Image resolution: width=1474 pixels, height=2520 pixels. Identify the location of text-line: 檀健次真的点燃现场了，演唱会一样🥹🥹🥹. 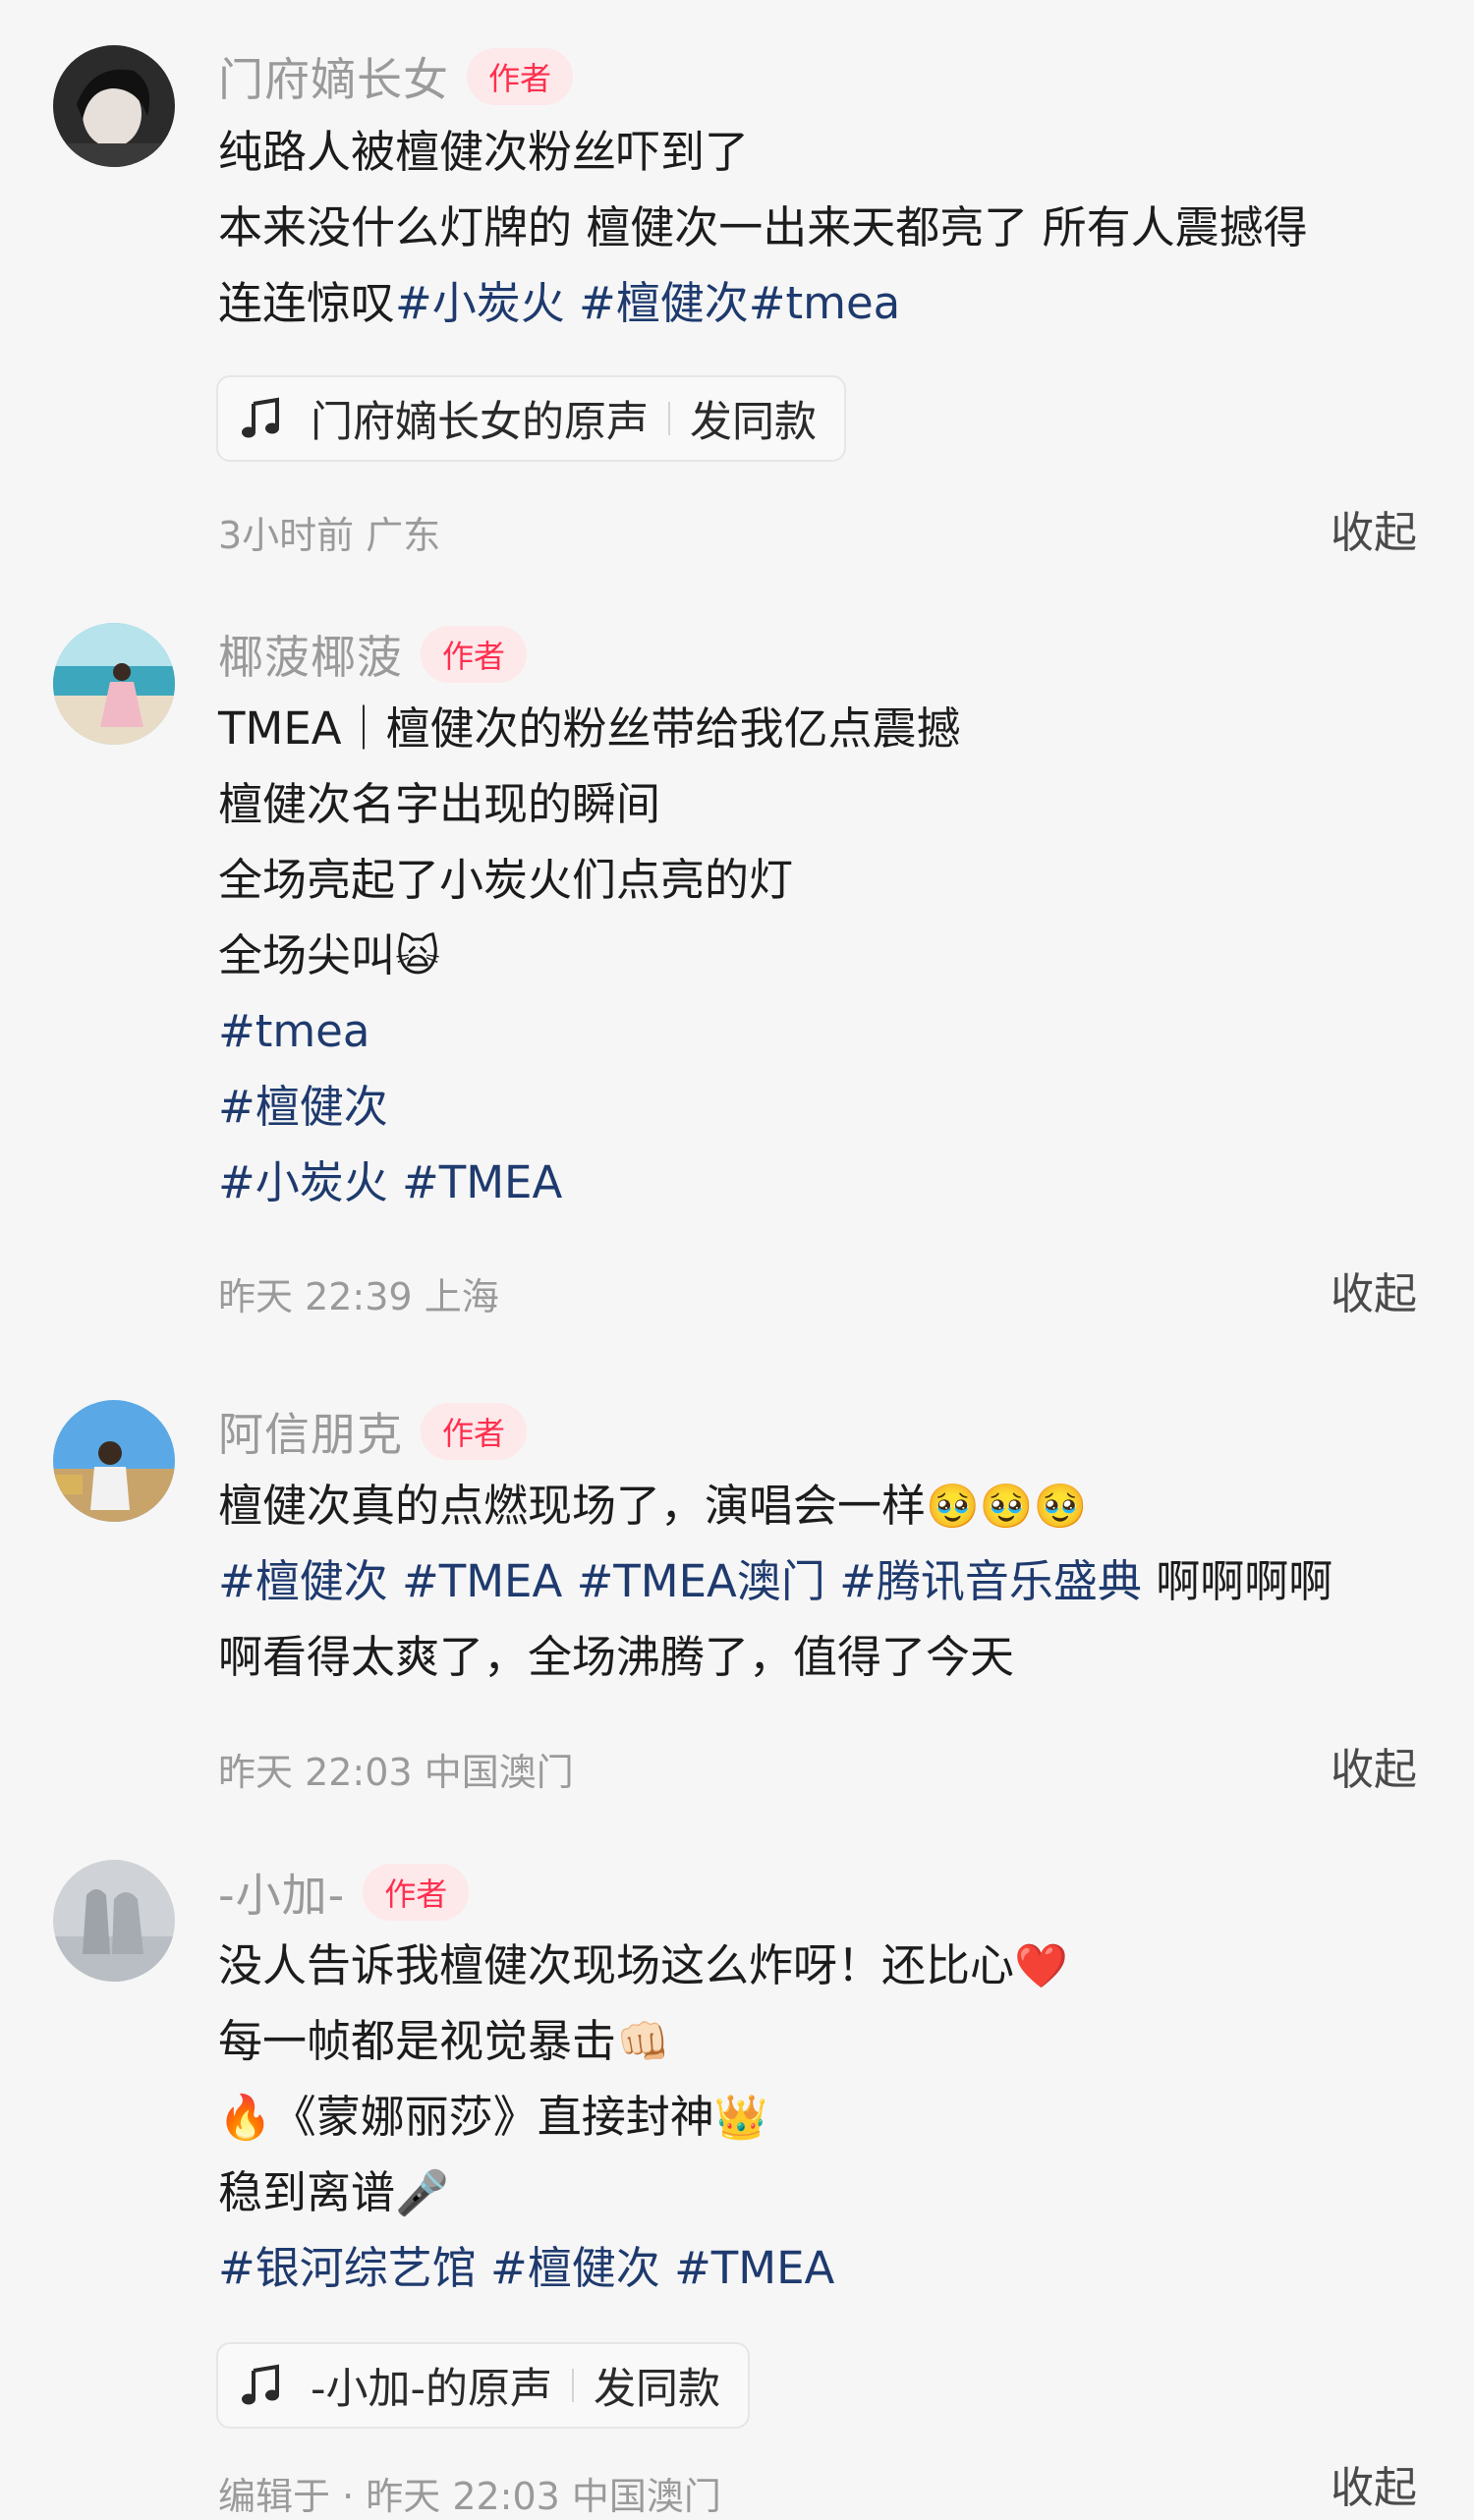
(828, 1505).